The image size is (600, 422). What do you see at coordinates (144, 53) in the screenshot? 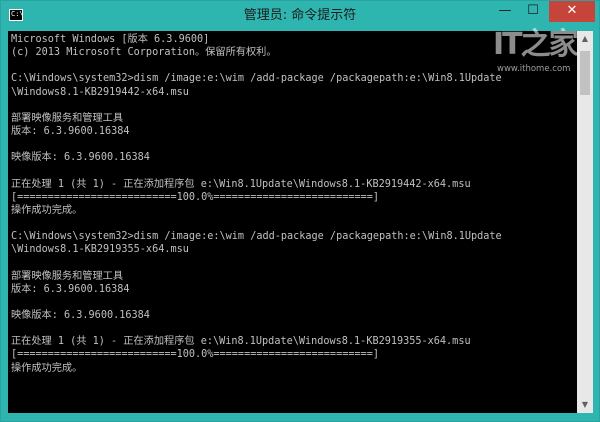
I see `console-line: (c) 2013 Microsoft Corporation。保留所有权利。` at bounding box center [144, 53].